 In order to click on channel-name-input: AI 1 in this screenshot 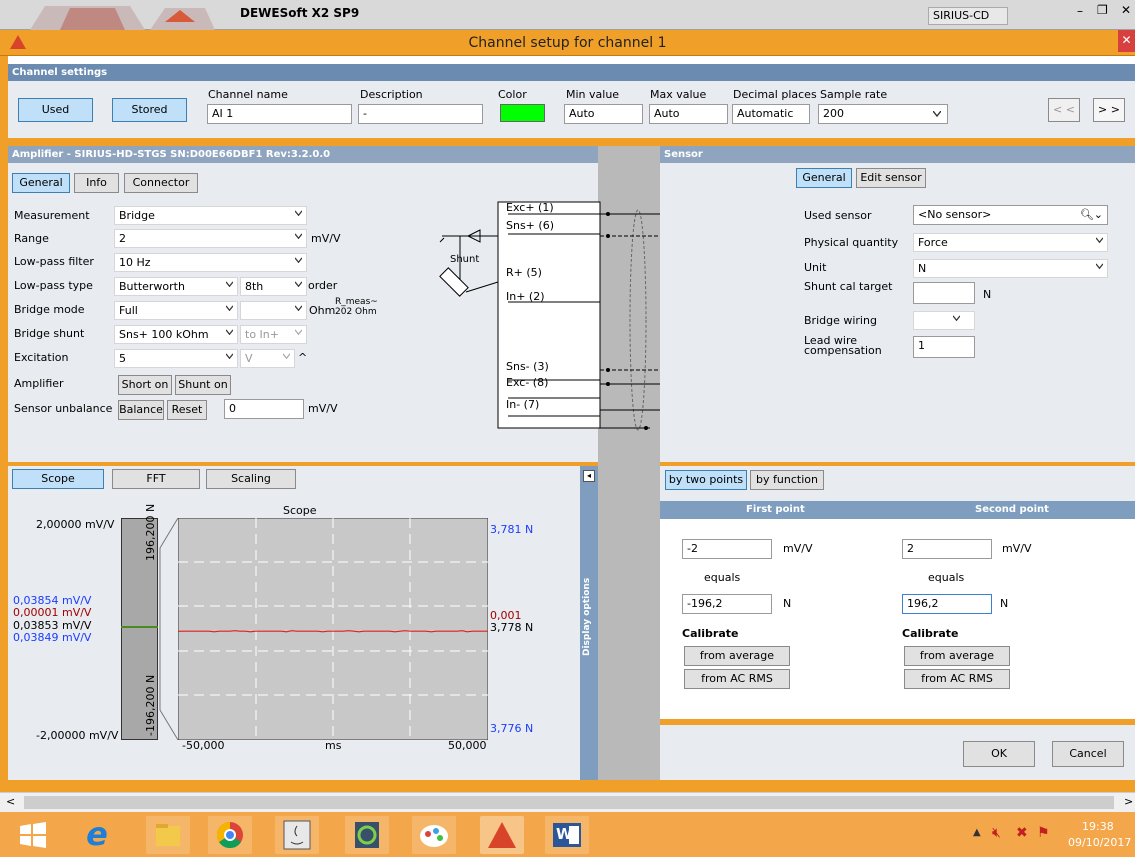, I will do `click(279, 114)`.